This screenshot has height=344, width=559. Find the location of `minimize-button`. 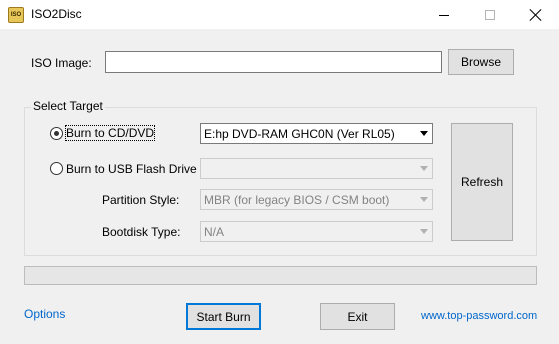

minimize-button is located at coordinates (444, 15).